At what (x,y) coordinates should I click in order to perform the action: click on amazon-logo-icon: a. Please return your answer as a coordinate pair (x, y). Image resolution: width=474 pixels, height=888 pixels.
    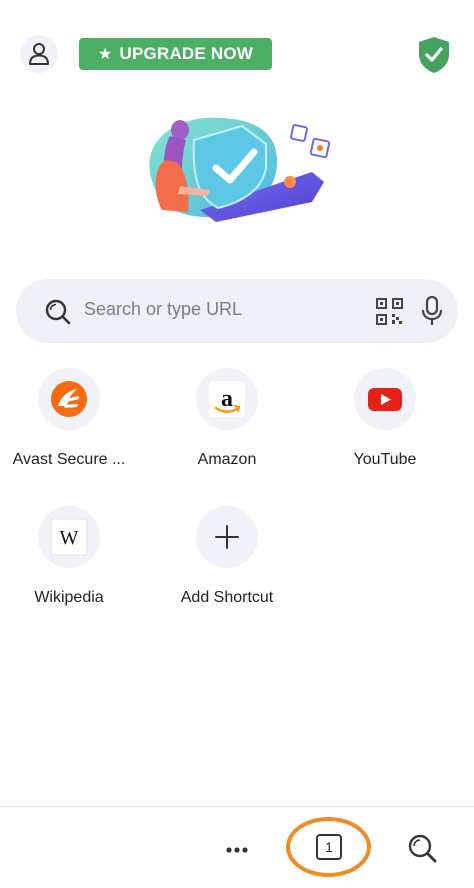
    Looking at the image, I should click on (227, 399).